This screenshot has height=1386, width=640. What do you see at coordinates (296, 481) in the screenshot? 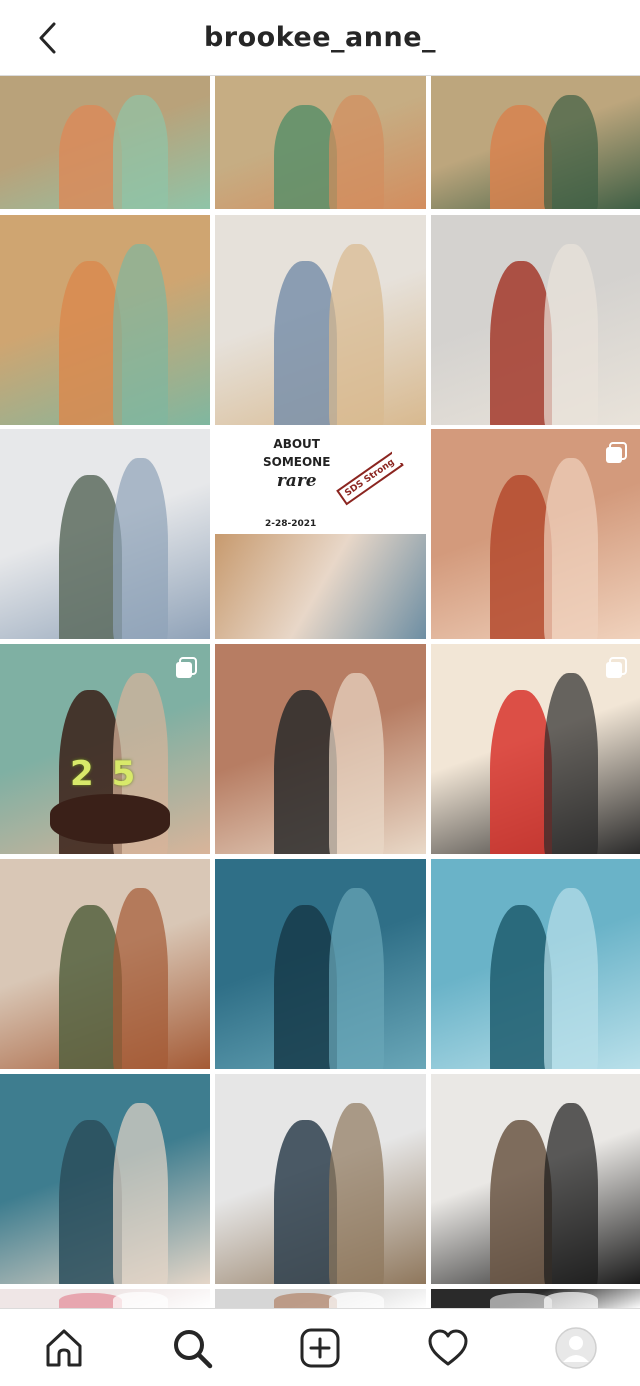
I see `collage-text-line3: rare` at bounding box center [296, 481].